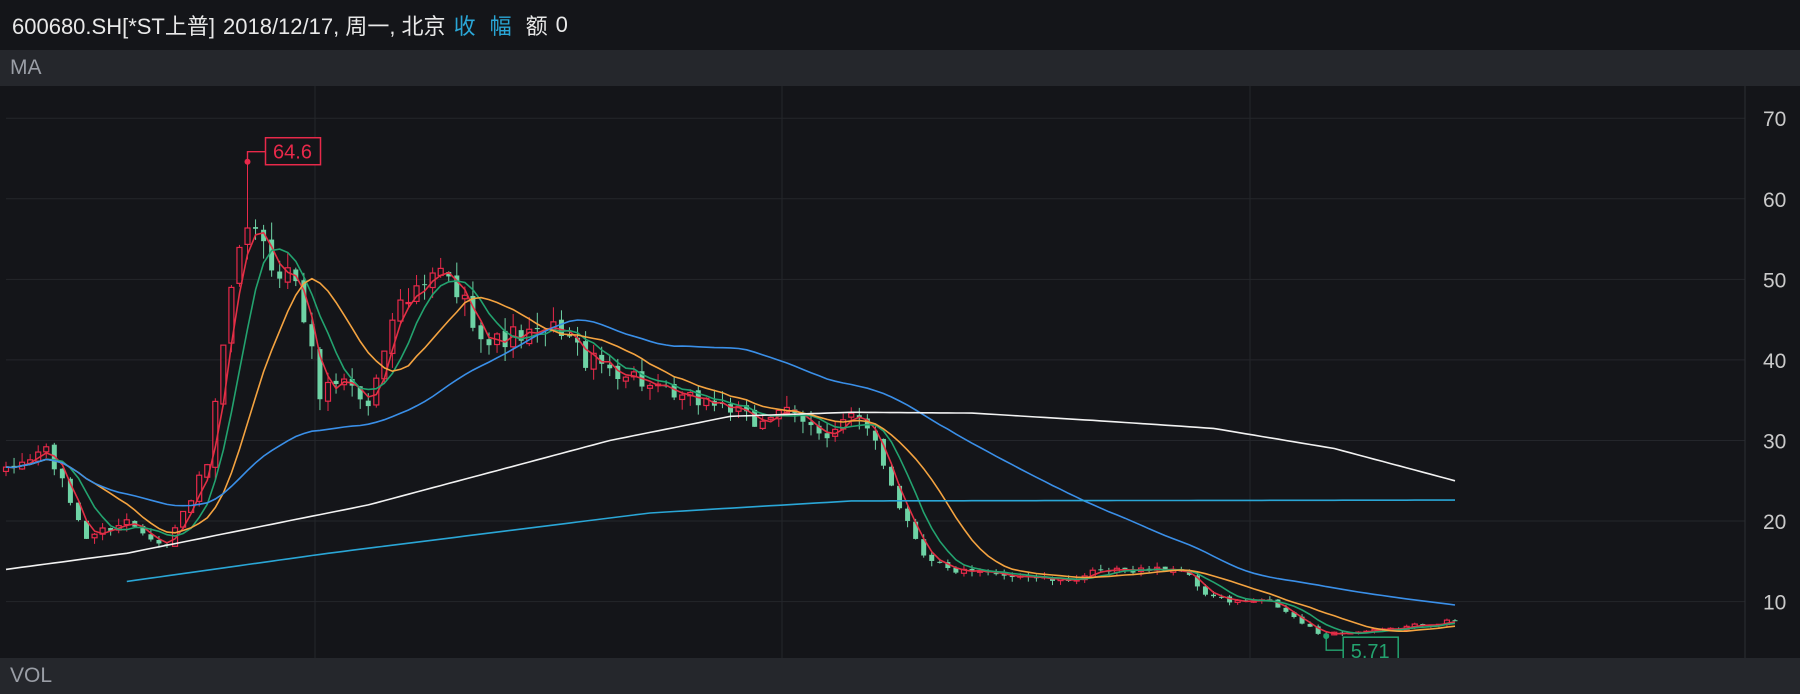 The image size is (1800, 694). Describe the element at coordinates (900, 68) in the screenshot. I see `ma-panel-title: MA` at that location.